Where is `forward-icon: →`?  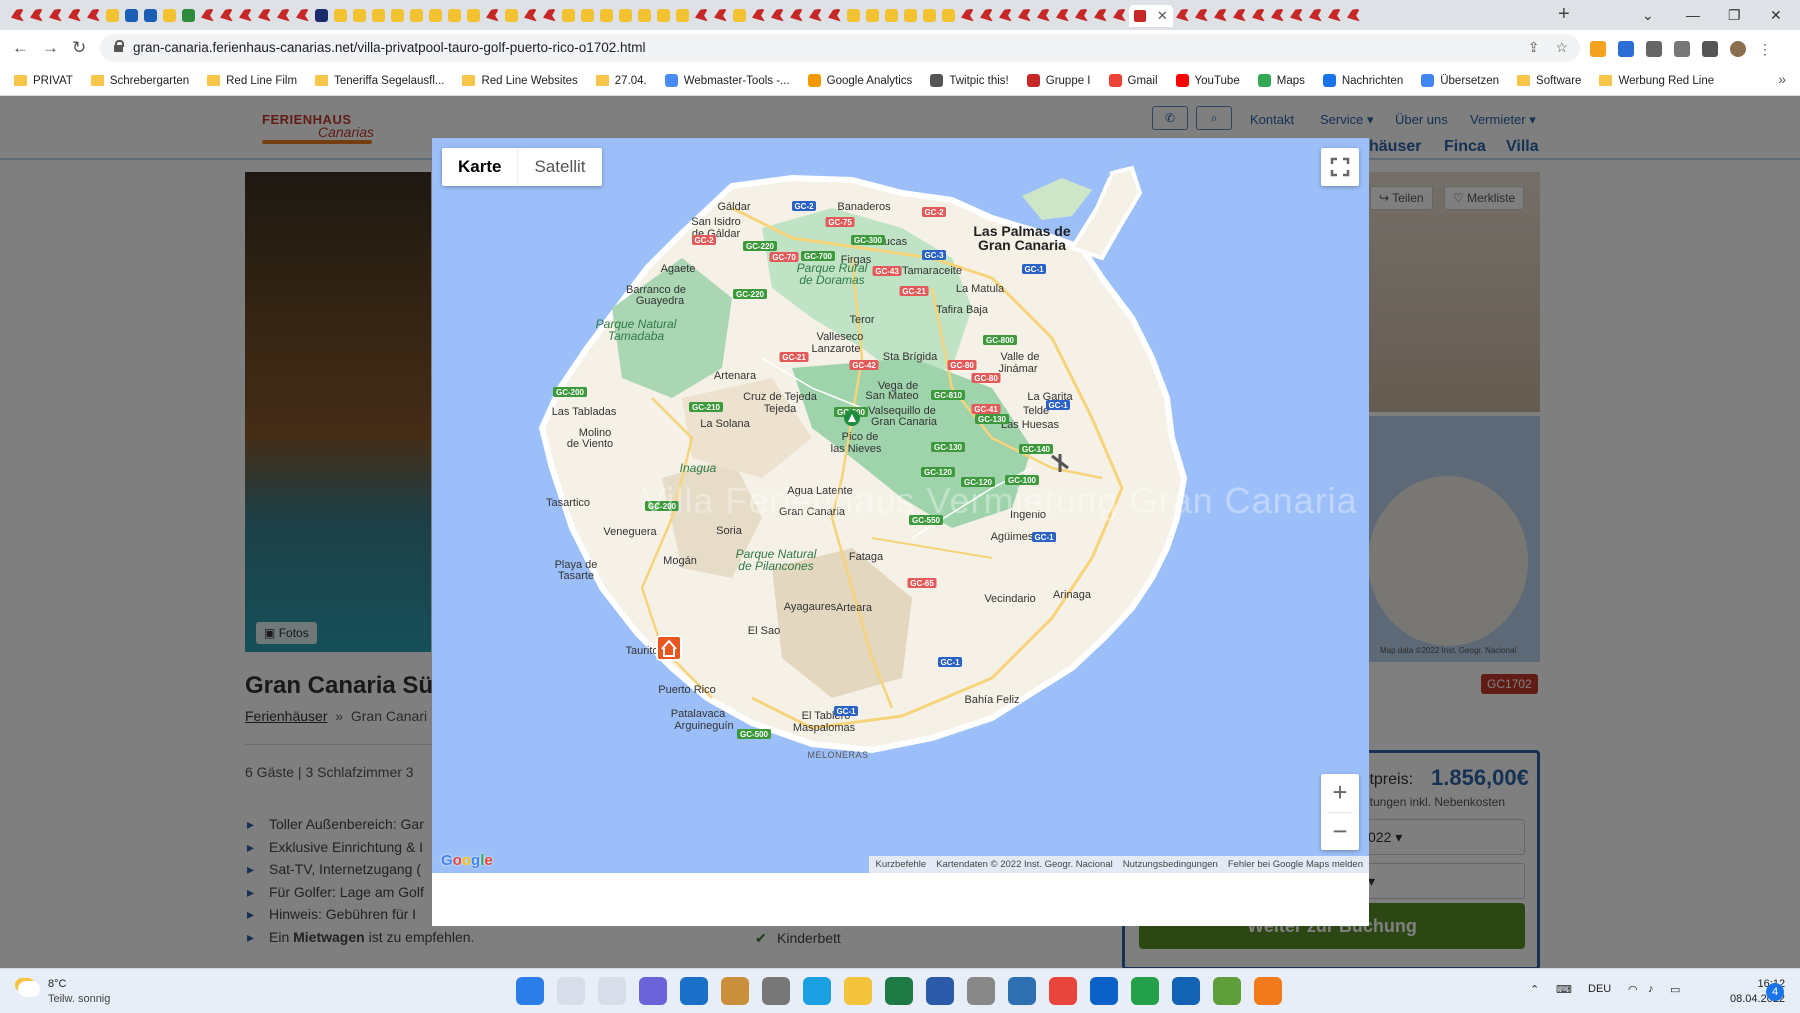
forward-icon: → is located at coordinates (50, 48).